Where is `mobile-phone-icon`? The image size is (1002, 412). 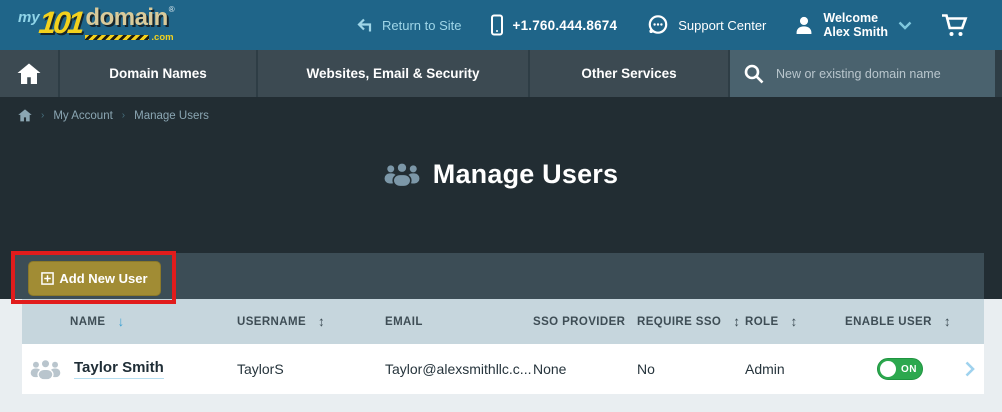
mobile-phone-icon is located at coordinates (497, 25).